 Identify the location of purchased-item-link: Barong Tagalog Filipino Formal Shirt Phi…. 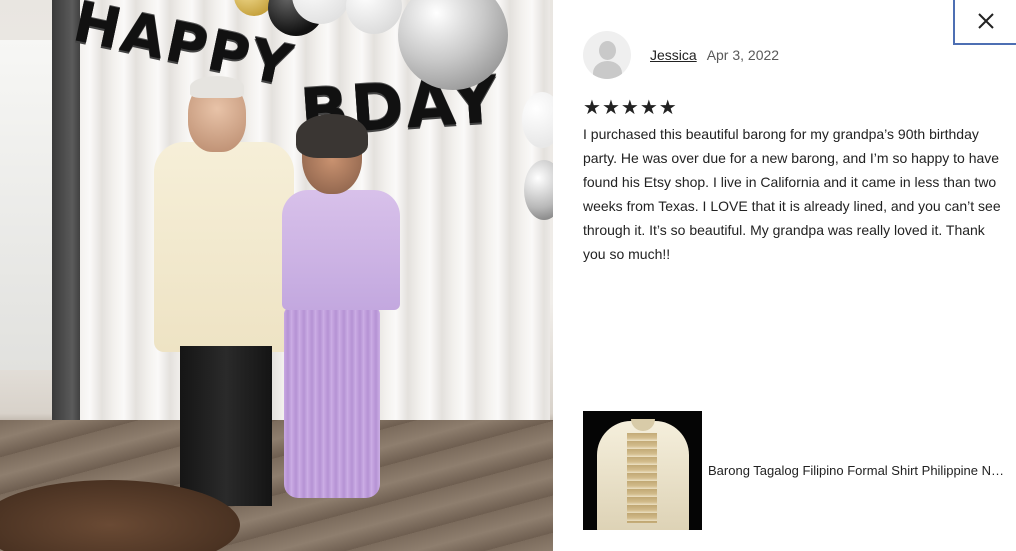
(798, 470).